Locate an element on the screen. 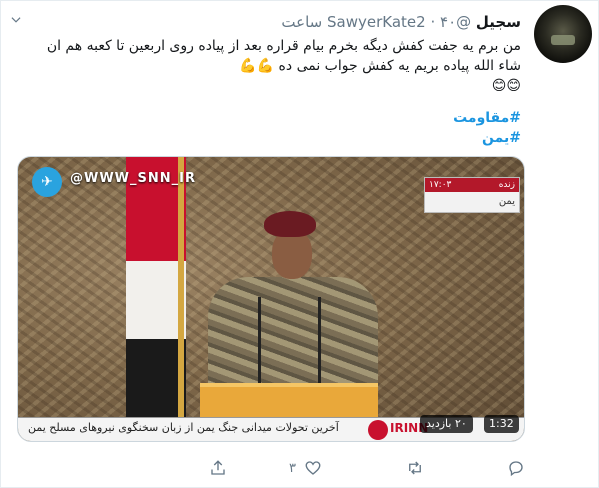  share-button is located at coordinates (218, 468).